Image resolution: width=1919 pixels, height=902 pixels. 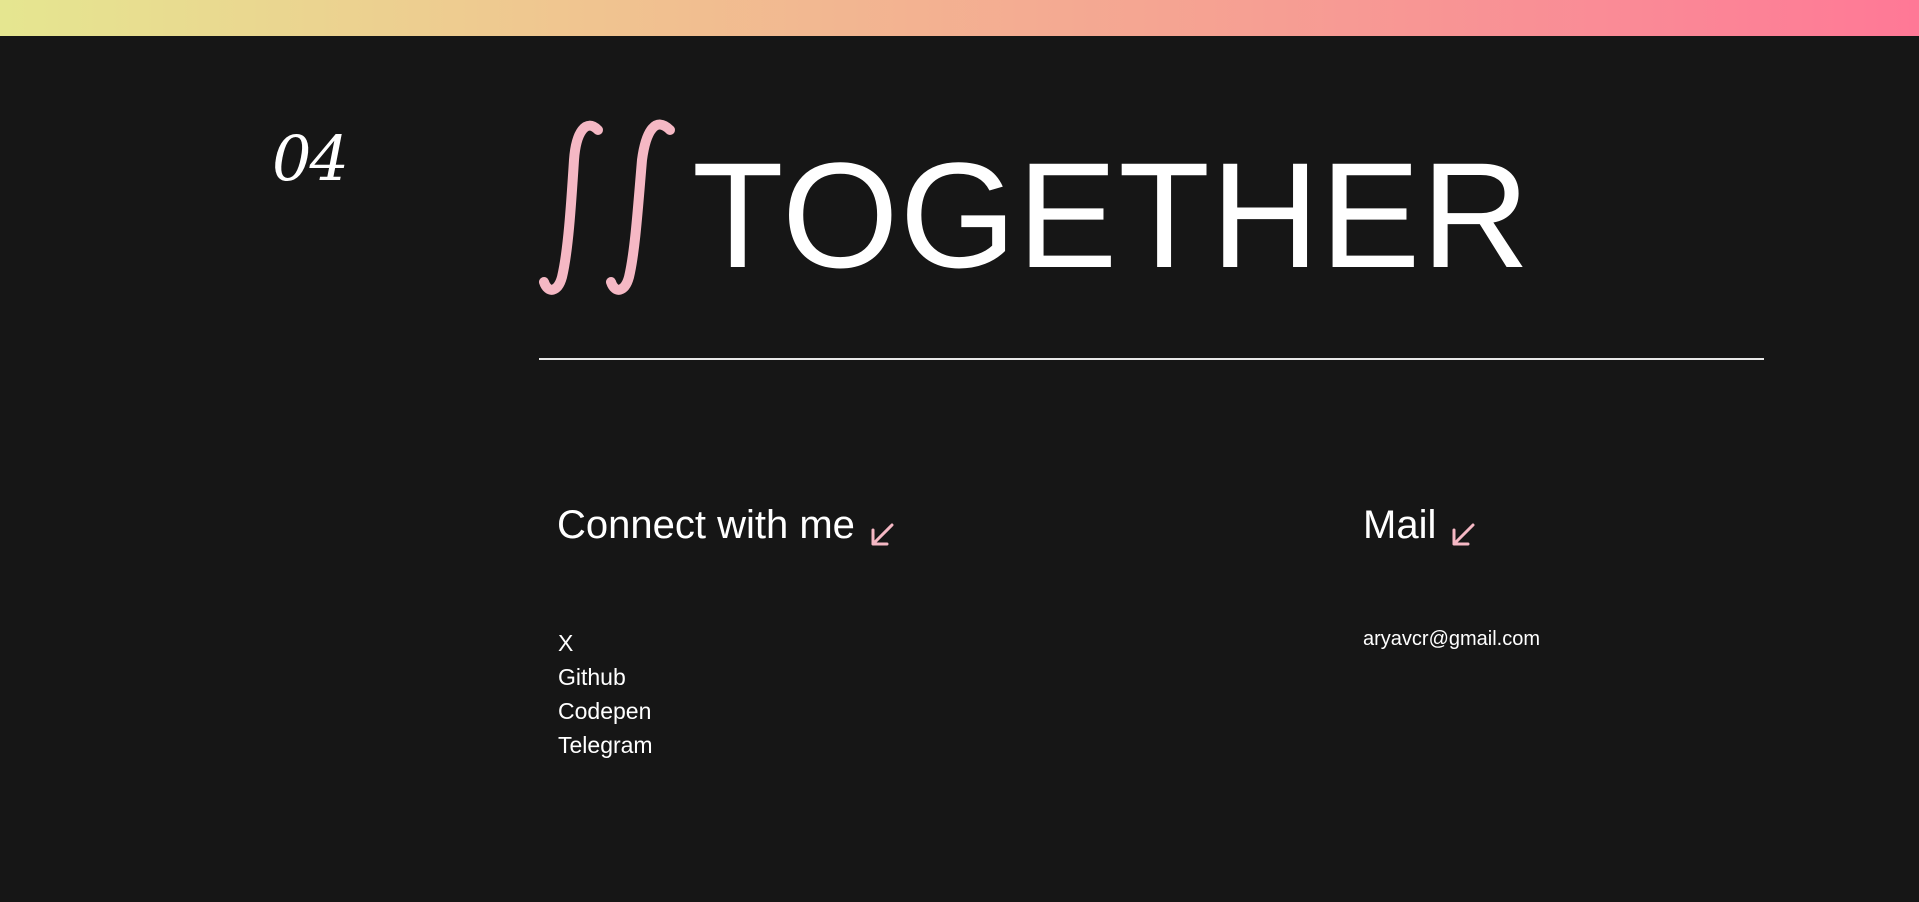 I want to click on connect-heading-label: Connect with me, so click(x=706, y=525).